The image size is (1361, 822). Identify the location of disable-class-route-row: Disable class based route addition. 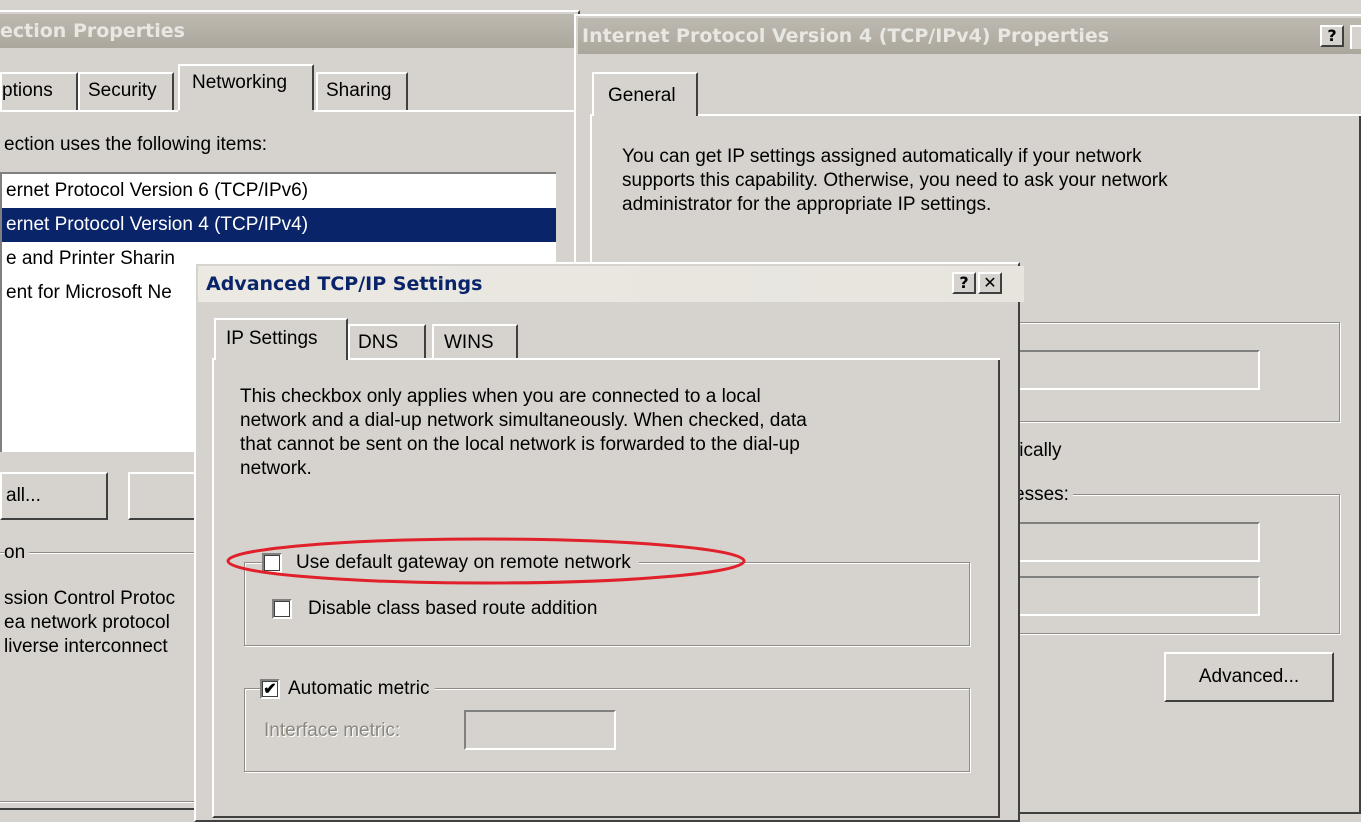
(434, 609).